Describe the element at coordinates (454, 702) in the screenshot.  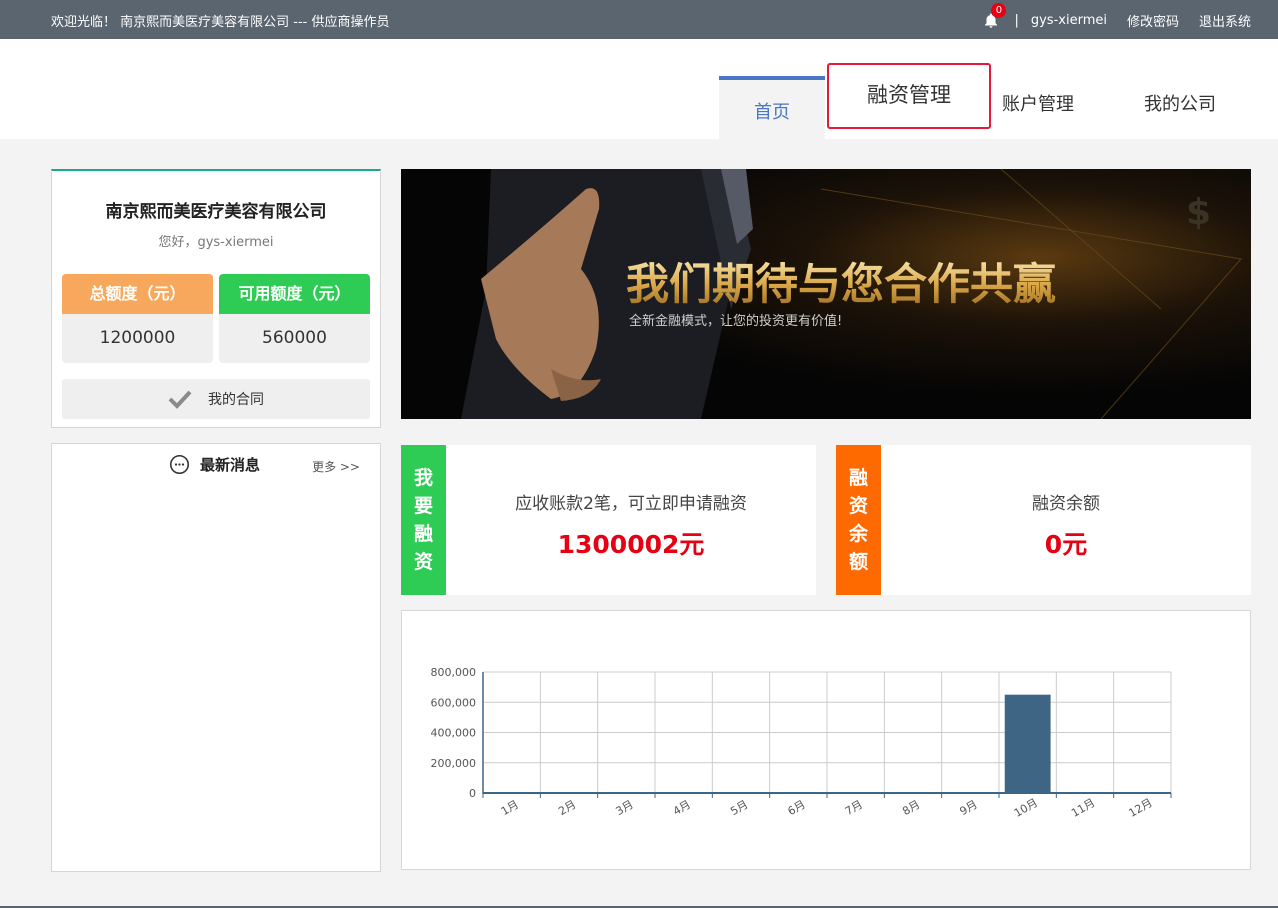
I see `y-tick-label: 600,000` at that location.